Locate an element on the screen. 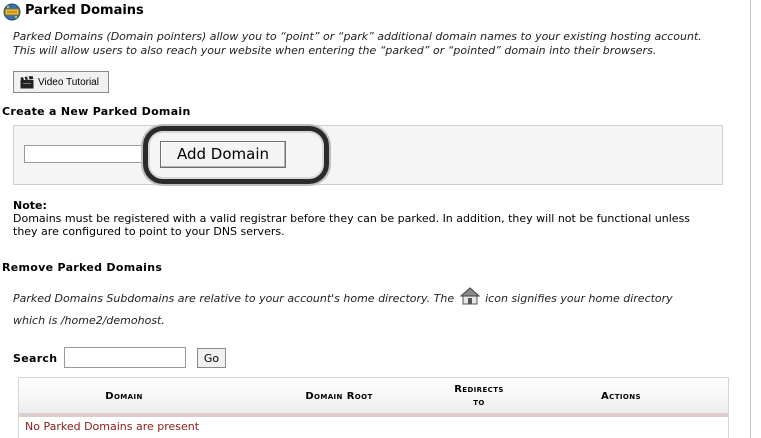 The height and width of the screenshot is (438, 761). column-header-redirects-to: Redirects to is located at coordinates (479, 396).